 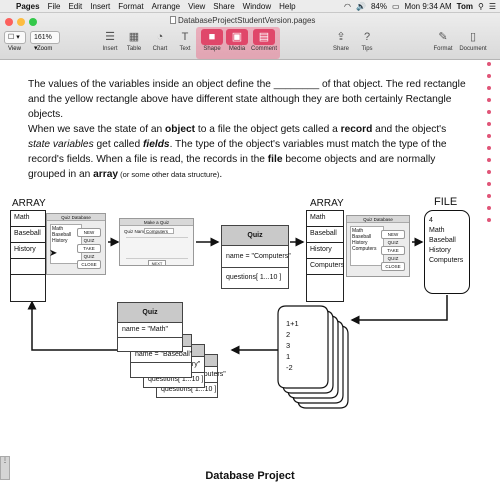 What do you see at coordinates (440, 250) in the screenshot?
I see `file-line: History` at bounding box center [440, 250].